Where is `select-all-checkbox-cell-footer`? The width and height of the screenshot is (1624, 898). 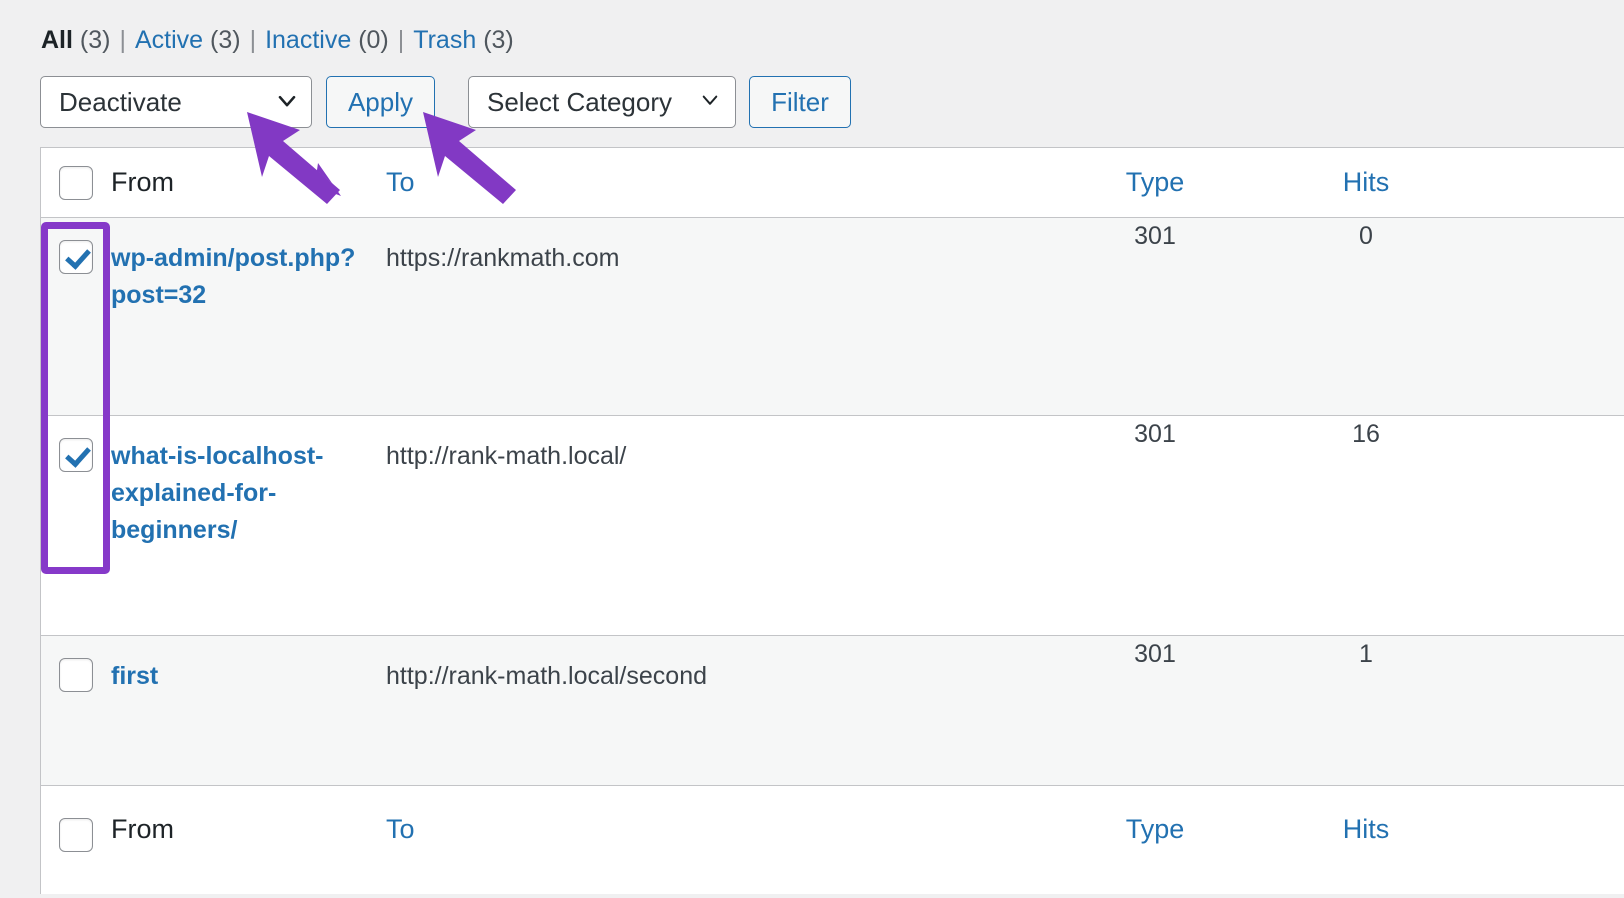
select-all-checkbox-cell-footer is located at coordinates (76, 819).